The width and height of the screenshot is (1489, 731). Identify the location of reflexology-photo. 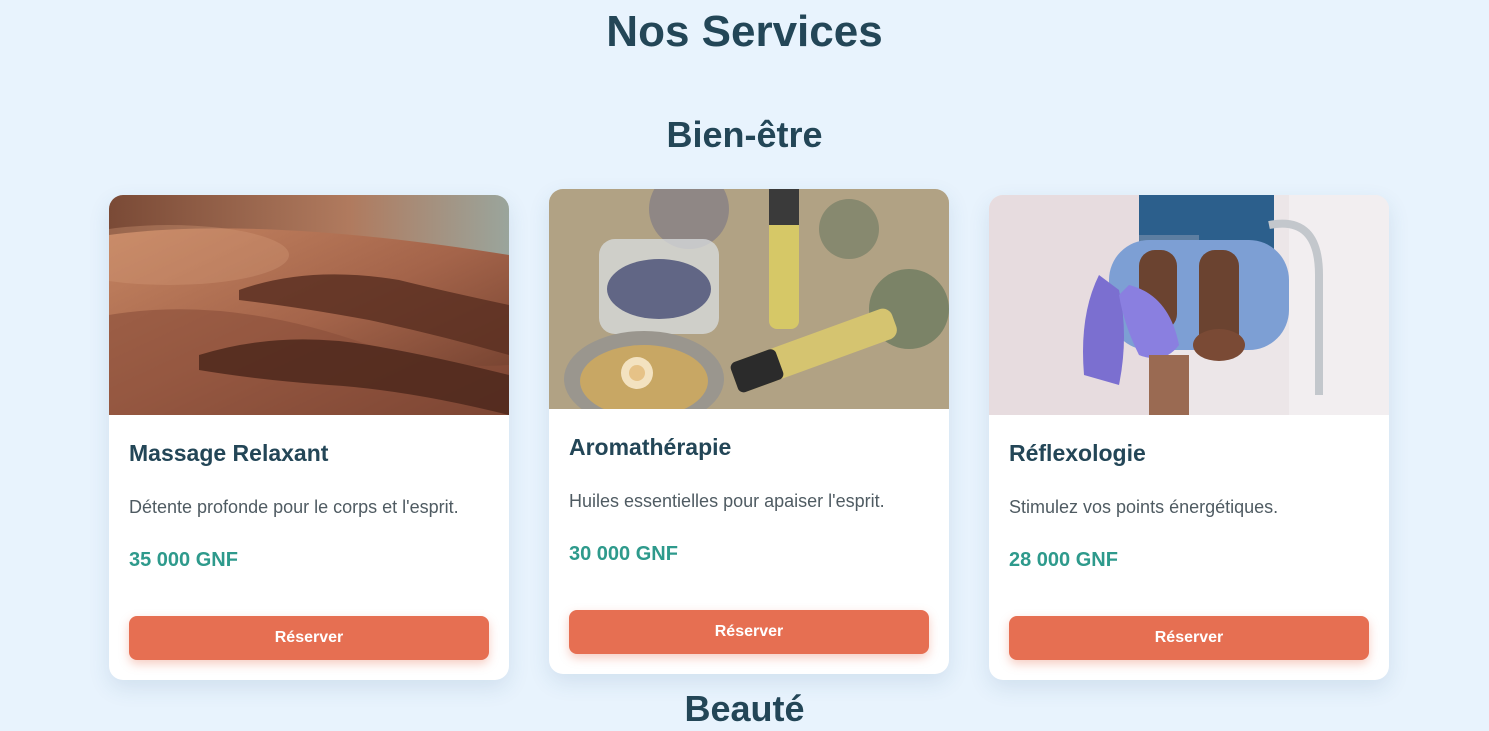
(1189, 305).